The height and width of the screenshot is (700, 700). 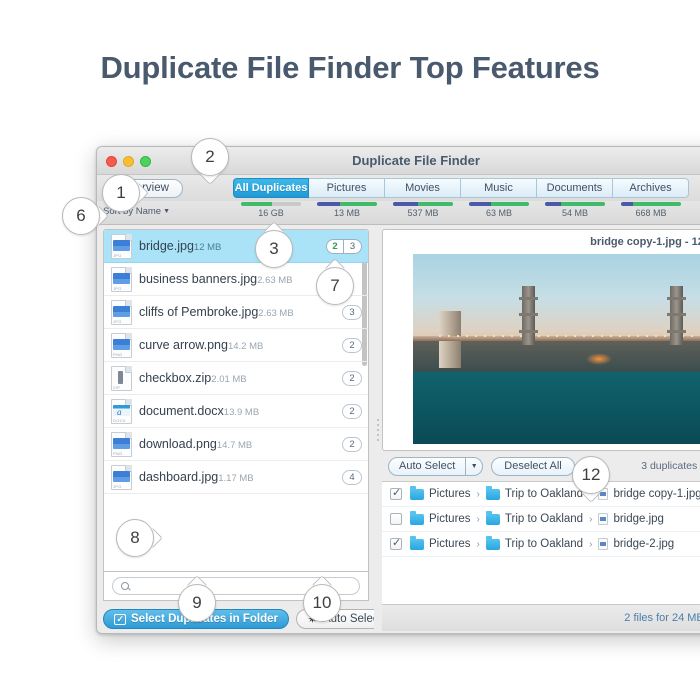 I want to click on breadcrumb-folder-1: Pictures, so click(x=450, y=519).